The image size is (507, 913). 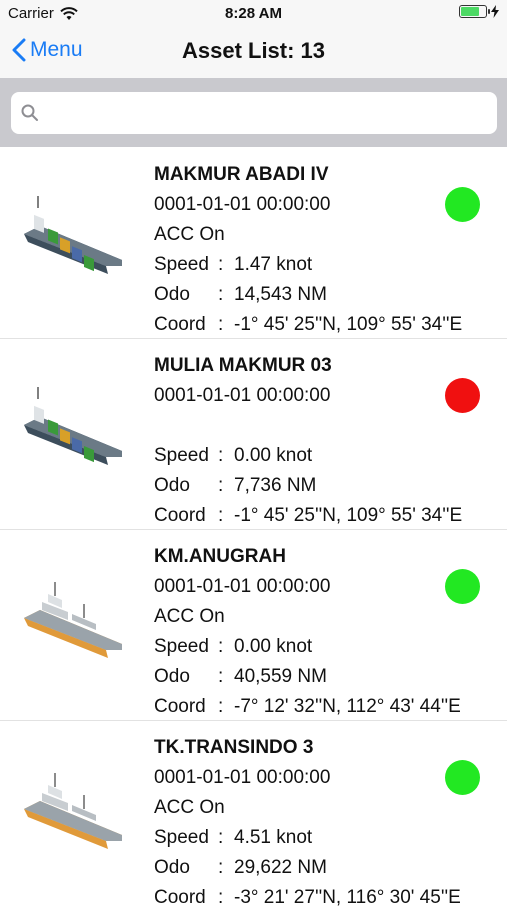 I want to click on coord-value: -3° 21' 27''N, 116° 30' 45''E, so click(x=347, y=897).